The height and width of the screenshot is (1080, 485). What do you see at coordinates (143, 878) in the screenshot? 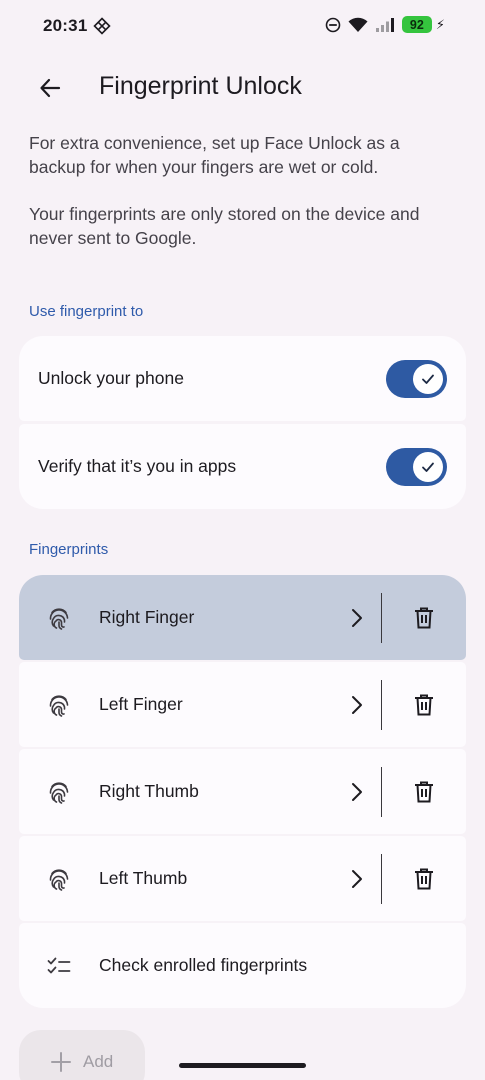
I see `fingerprint-label: Left Thumb` at bounding box center [143, 878].